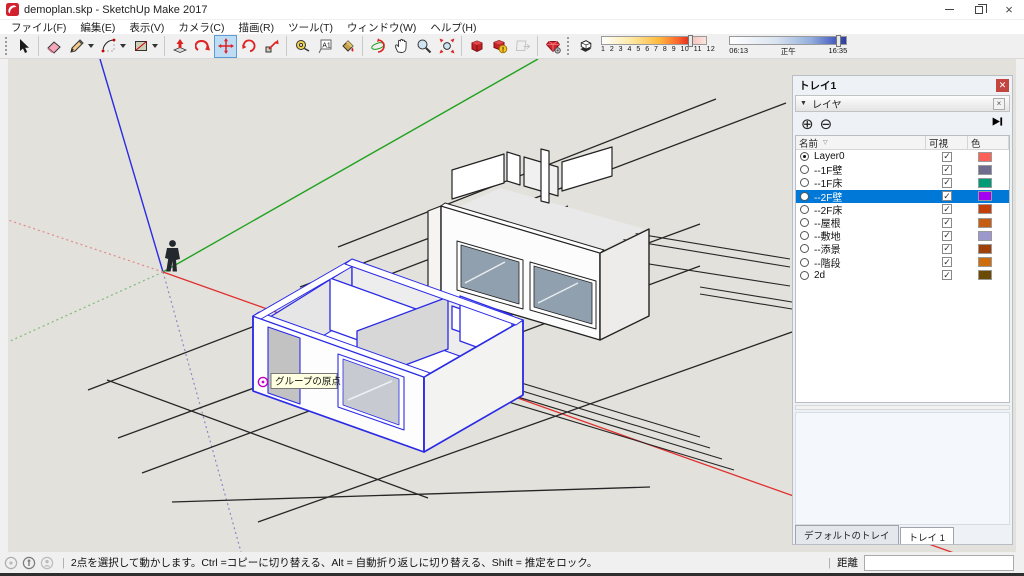 This screenshot has height=576, width=1024. I want to click on menu-item-6: ツール(T), so click(310, 27).